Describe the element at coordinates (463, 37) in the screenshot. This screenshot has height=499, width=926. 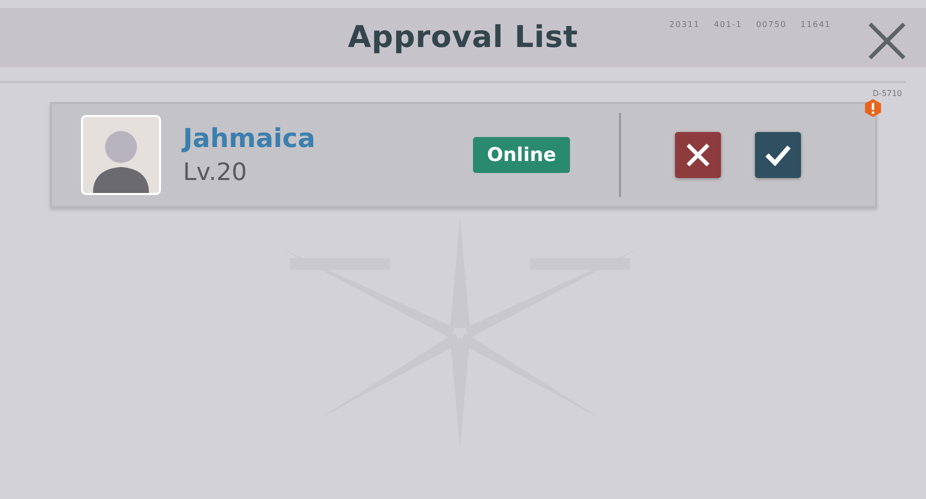
I see `window-title: Approval List` at that location.